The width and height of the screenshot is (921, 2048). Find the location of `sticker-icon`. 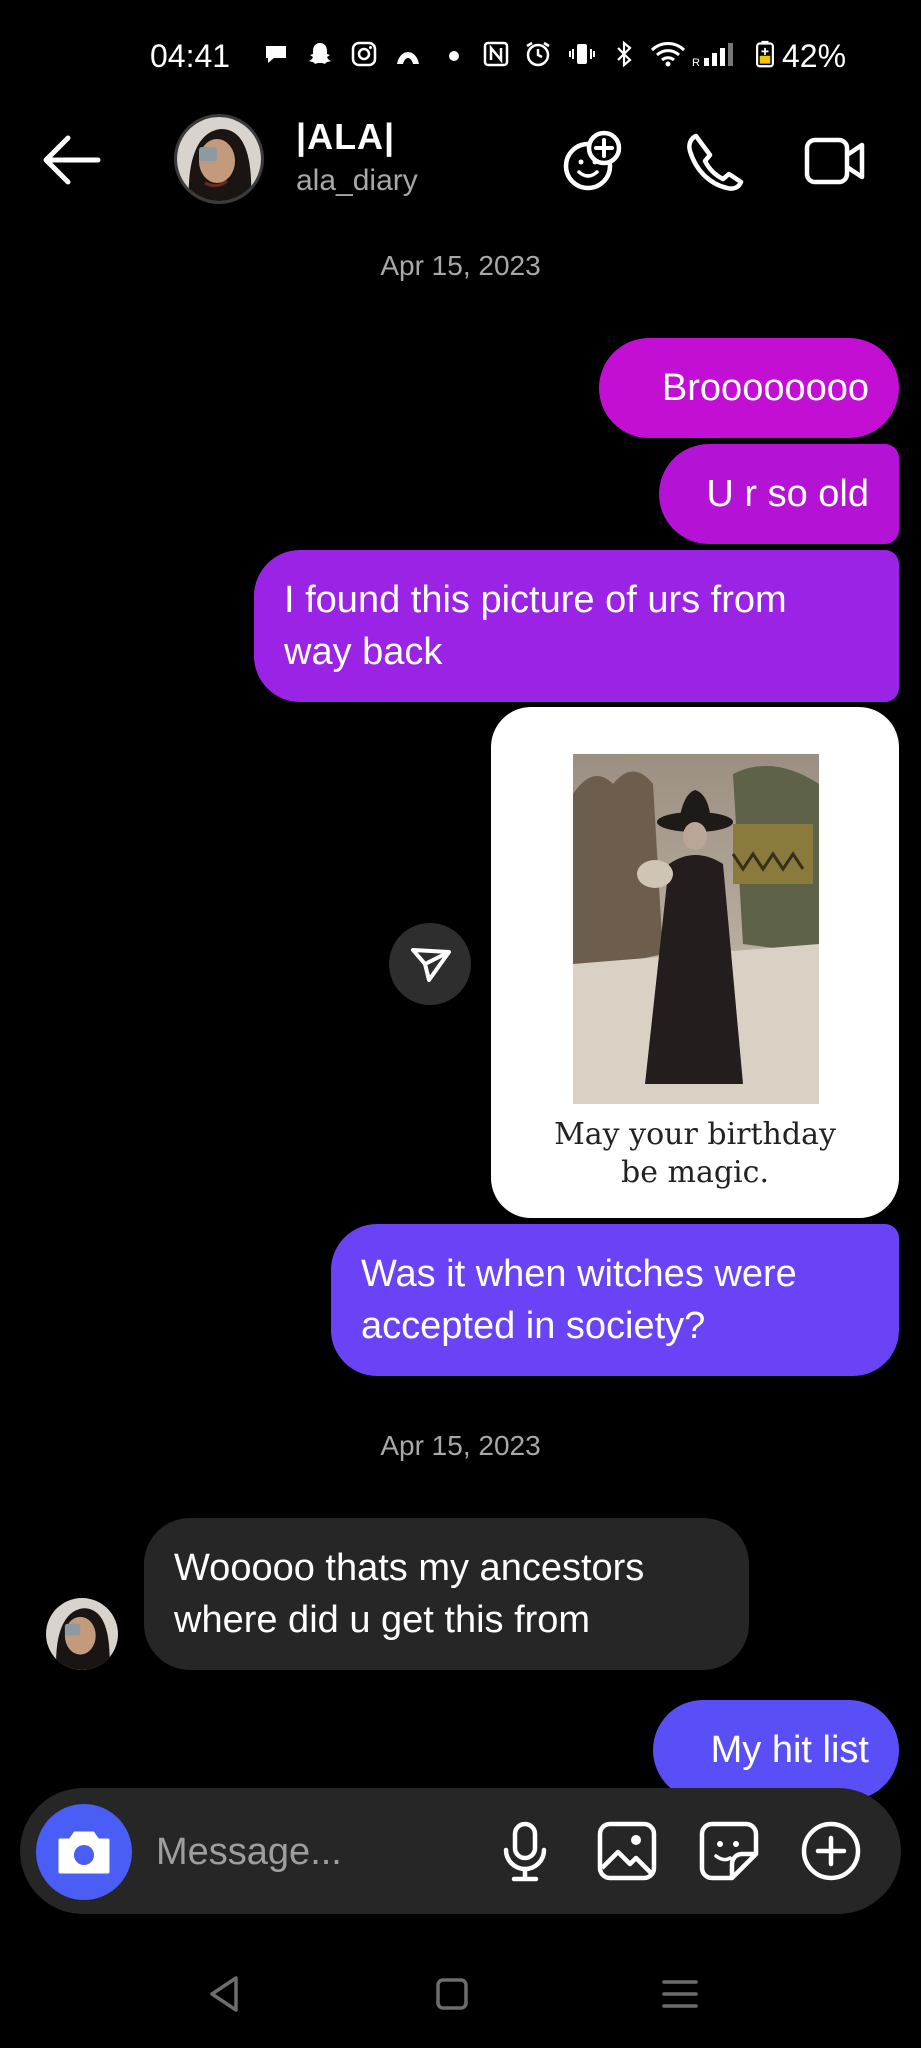

sticker-icon is located at coordinates (729, 1851).